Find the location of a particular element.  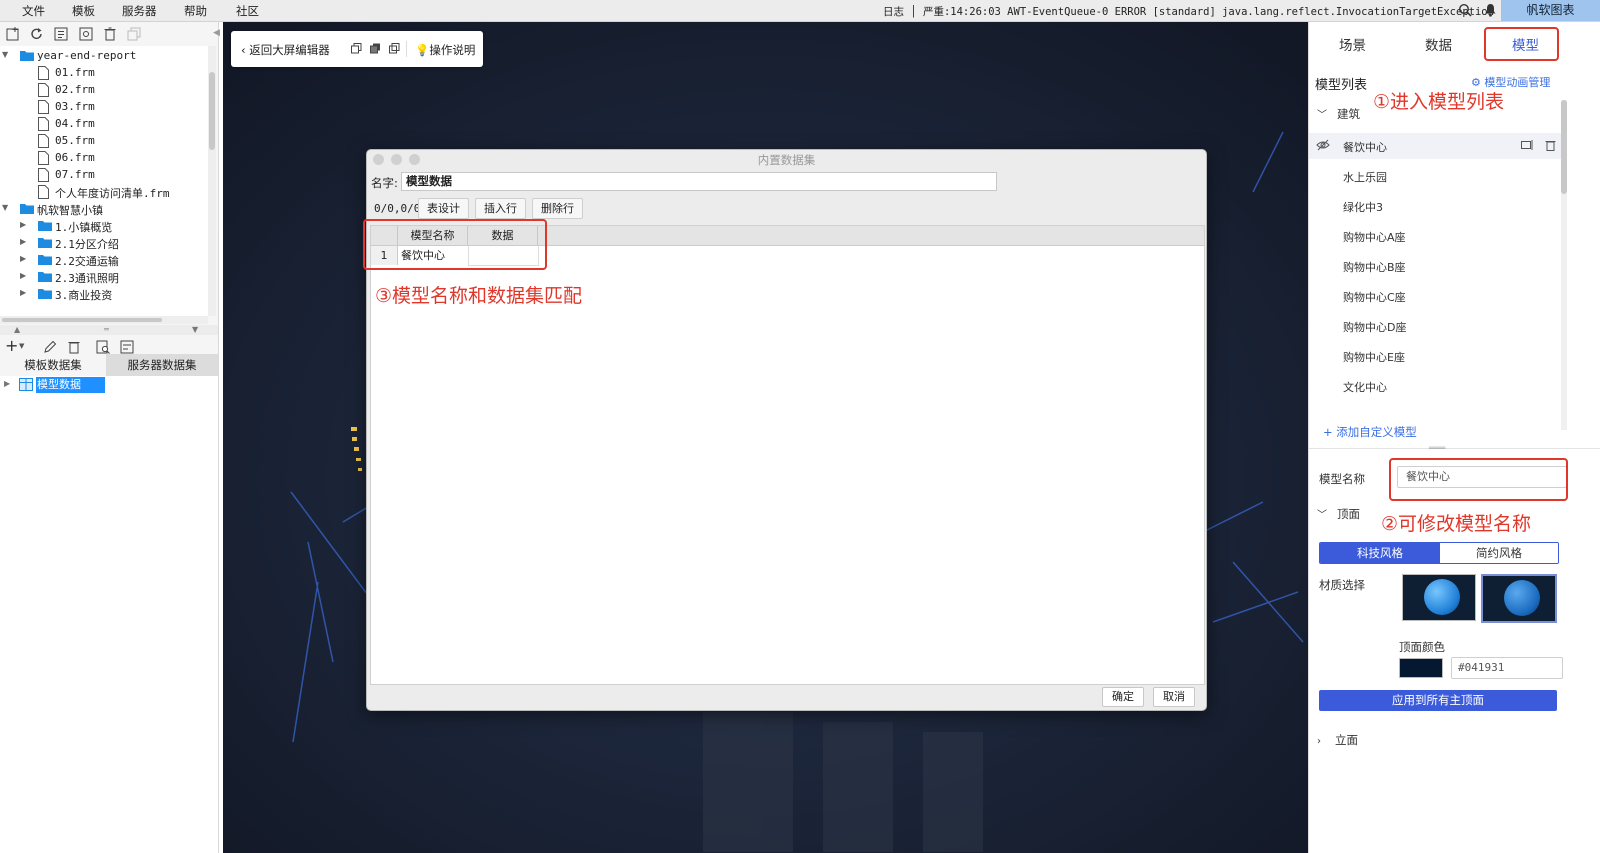

style-tech-button: 科技风格 is located at coordinates (1380, 553).